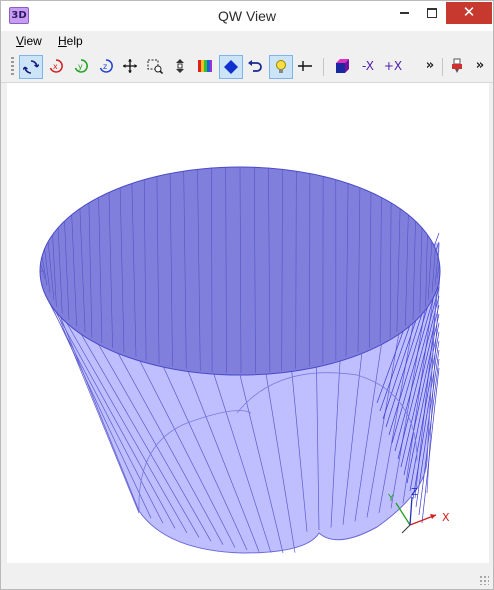 The image size is (494, 590). I want to click on rotate-y-button: y, so click(82, 67).